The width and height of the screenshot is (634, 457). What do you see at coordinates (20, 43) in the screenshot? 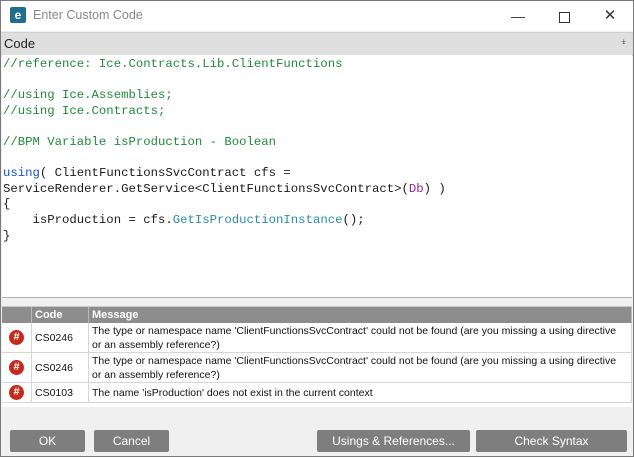
I see `code-panel-title: Code` at bounding box center [20, 43].